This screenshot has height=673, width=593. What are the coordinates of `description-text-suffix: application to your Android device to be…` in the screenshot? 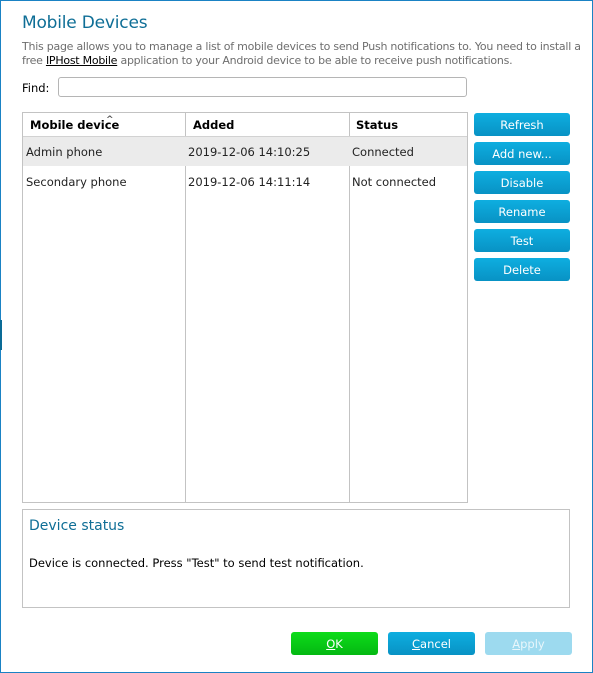 It's located at (315, 60).